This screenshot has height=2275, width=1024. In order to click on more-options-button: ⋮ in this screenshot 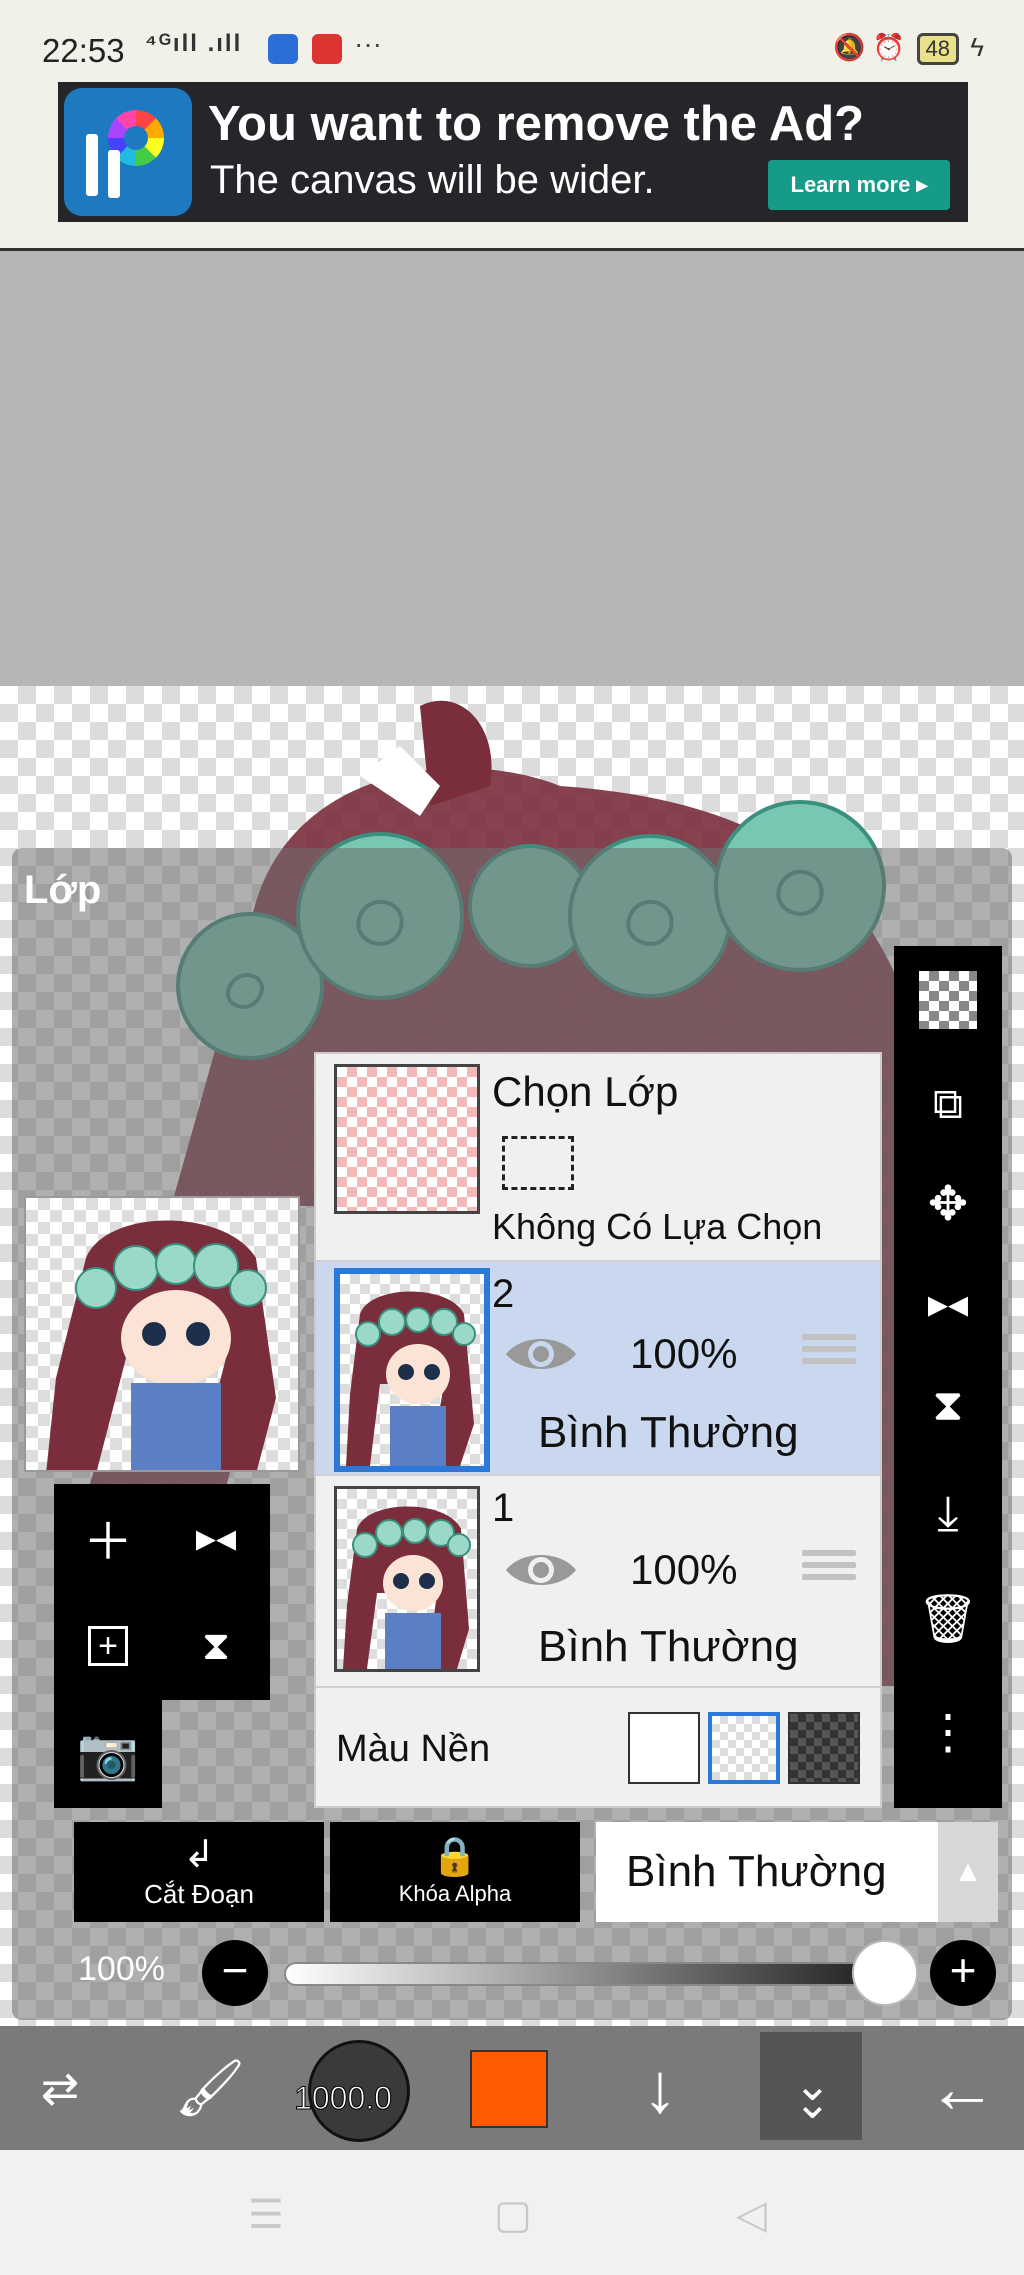, I will do `click(948, 1732)`.